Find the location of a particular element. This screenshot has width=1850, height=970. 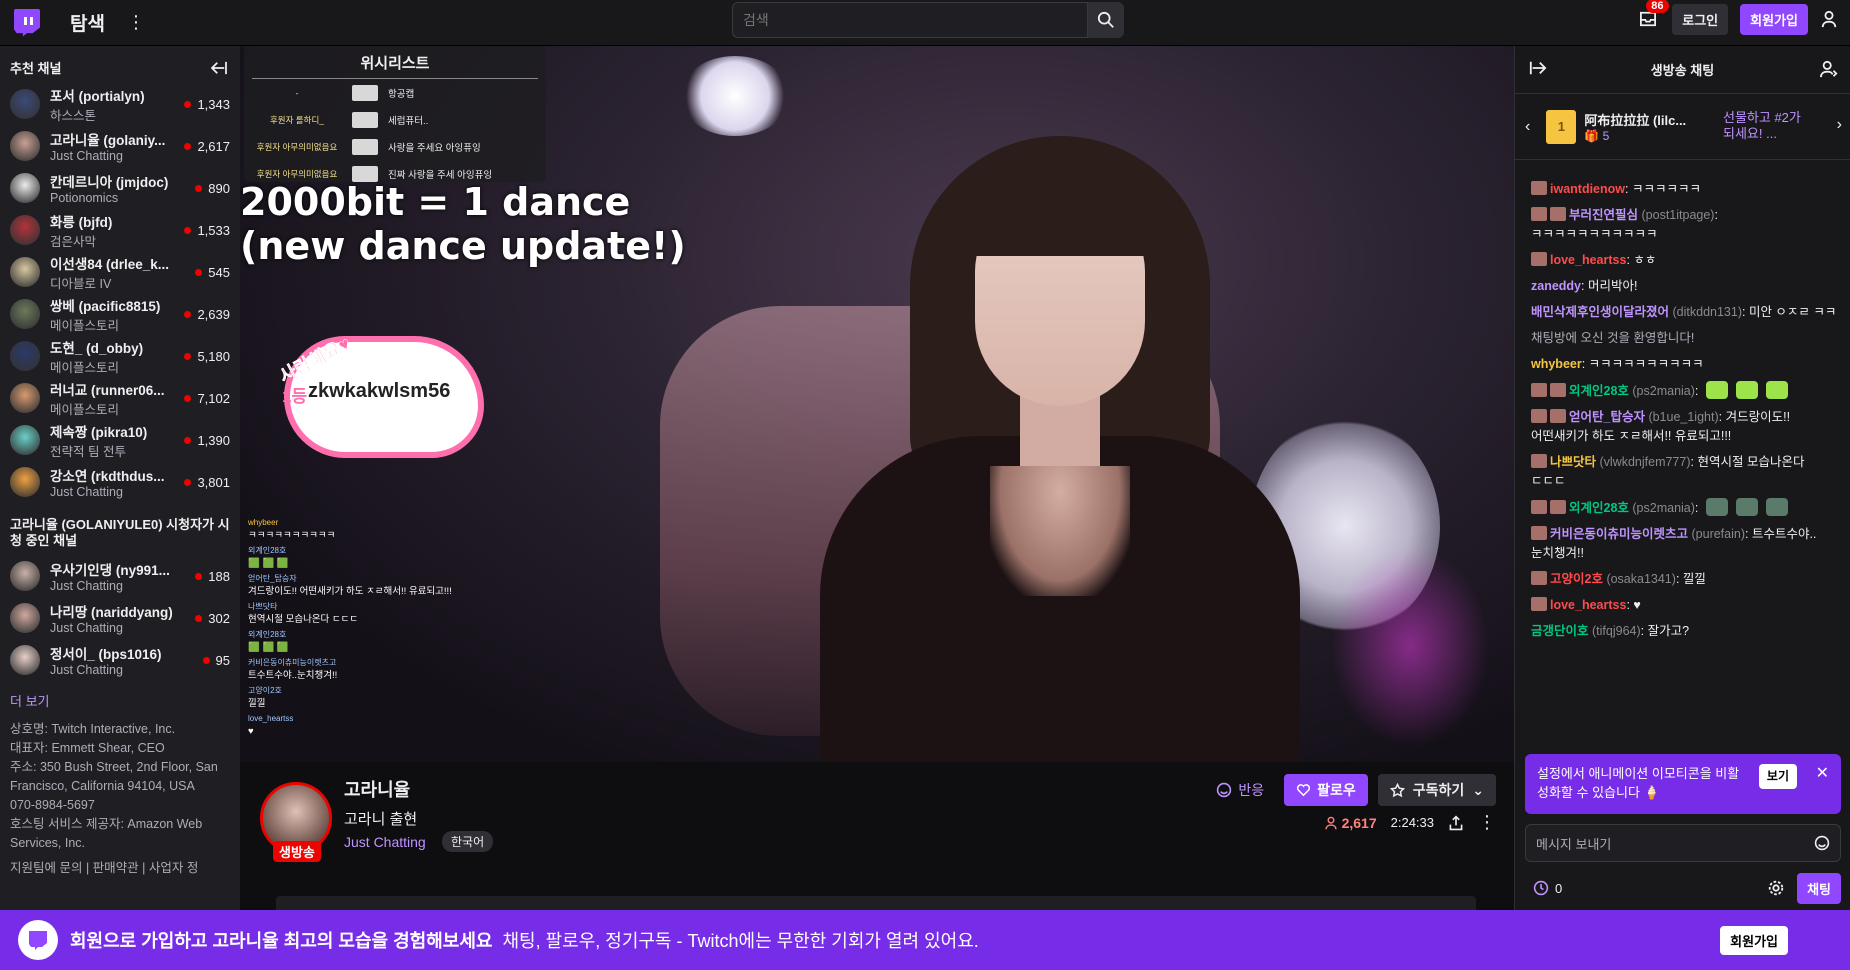

emote-picker-icon is located at coordinates (1822, 843).